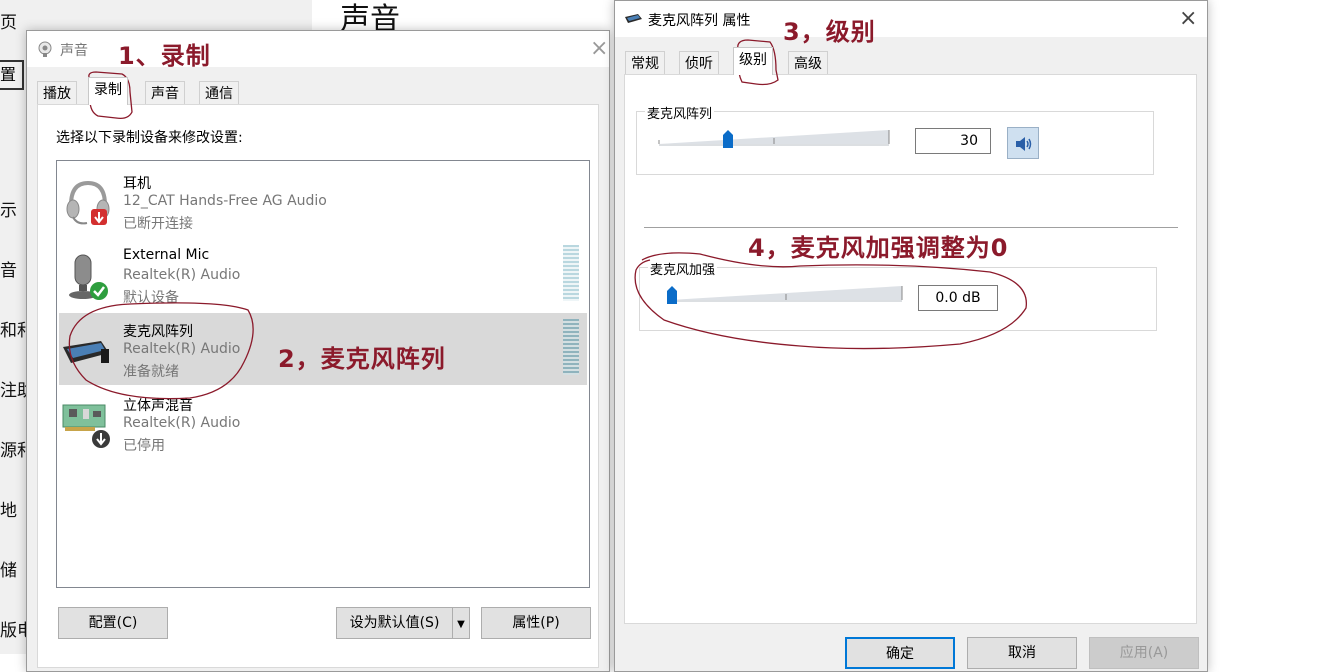 Image resolution: width=1328 pixels, height=672 pixels. Describe the element at coordinates (57, 93) in the screenshot. I see `tab-playback: 播放` at that location.